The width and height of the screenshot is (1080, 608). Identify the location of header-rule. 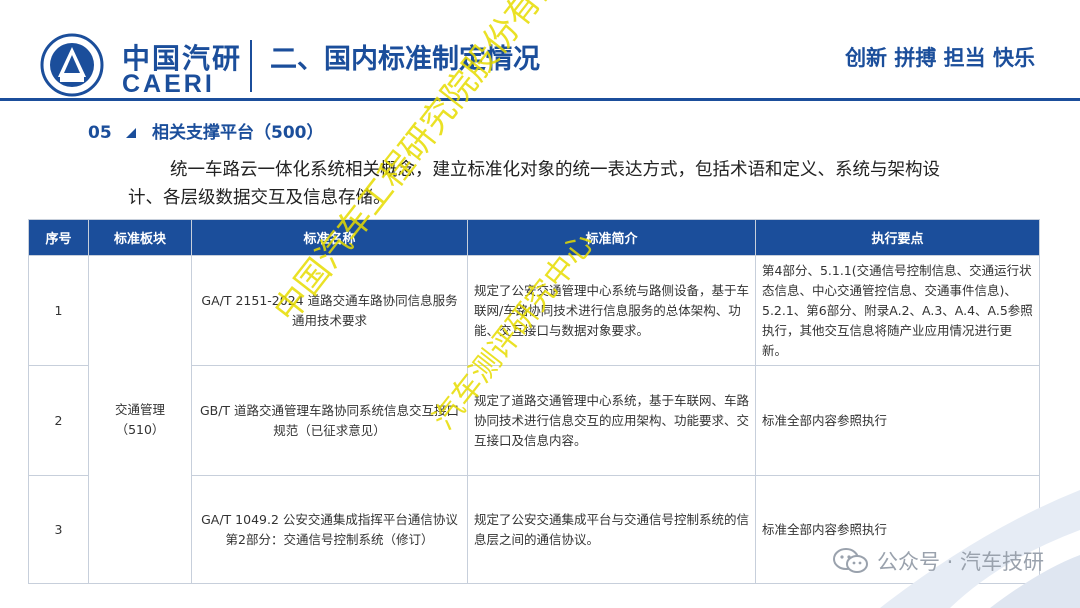
(540, 99).